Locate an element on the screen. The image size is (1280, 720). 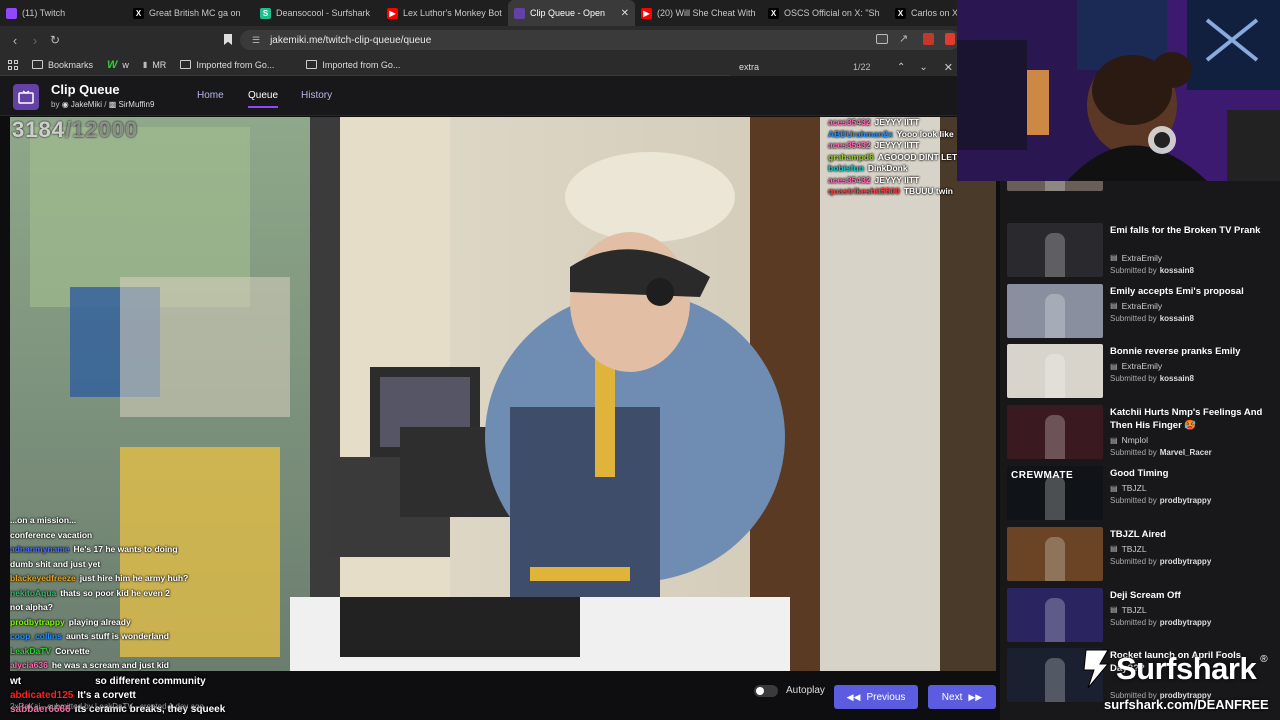
tab-0: (11) Twitch is located at coordinates (63, 13).